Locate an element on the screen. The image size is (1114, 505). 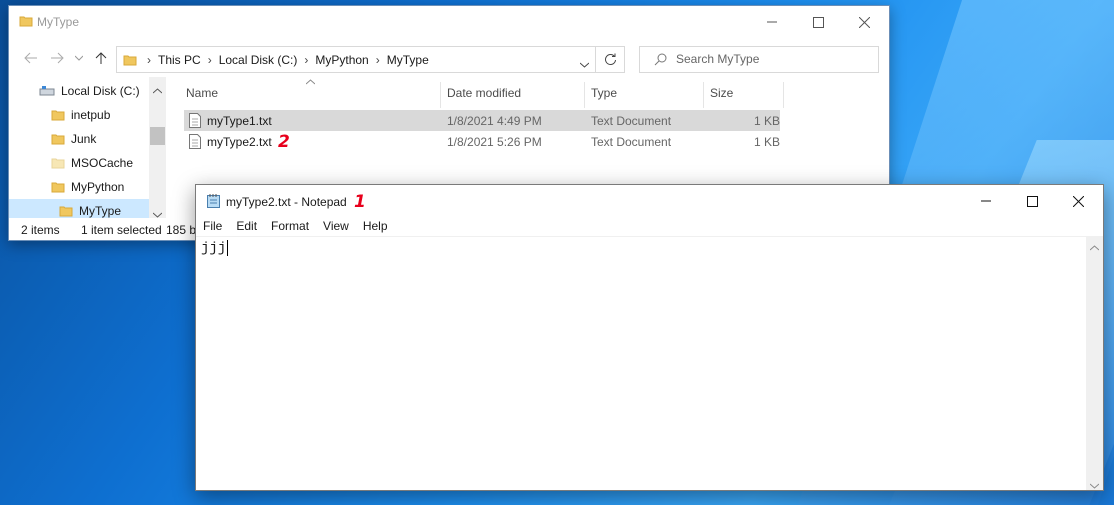
search-box is located at coordinates (759, 59).